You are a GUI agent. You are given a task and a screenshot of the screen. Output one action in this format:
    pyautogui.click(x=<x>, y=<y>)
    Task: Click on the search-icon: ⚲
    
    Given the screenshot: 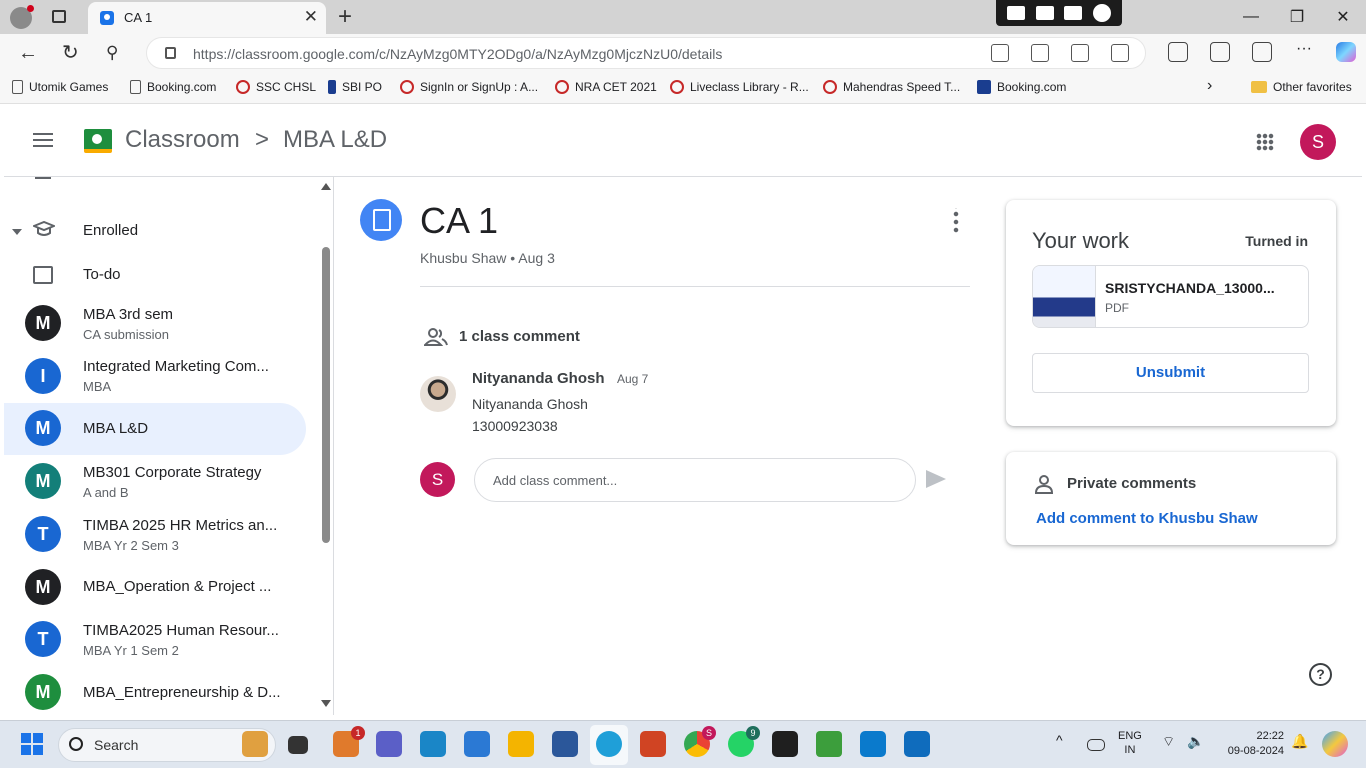 What is the action you would take?
    pyautogui.click(x=112, y=53)
    